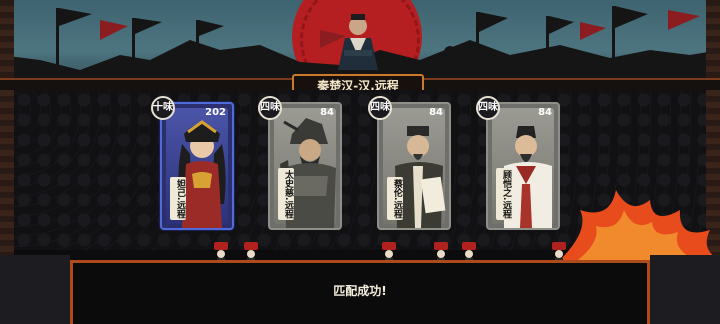 The height and width of the screenshot is (324, 720). Describe the element at coordinates (305, 166) in the screenshot. I see `hero-card-2: 84 太史慈.远程` at that location.